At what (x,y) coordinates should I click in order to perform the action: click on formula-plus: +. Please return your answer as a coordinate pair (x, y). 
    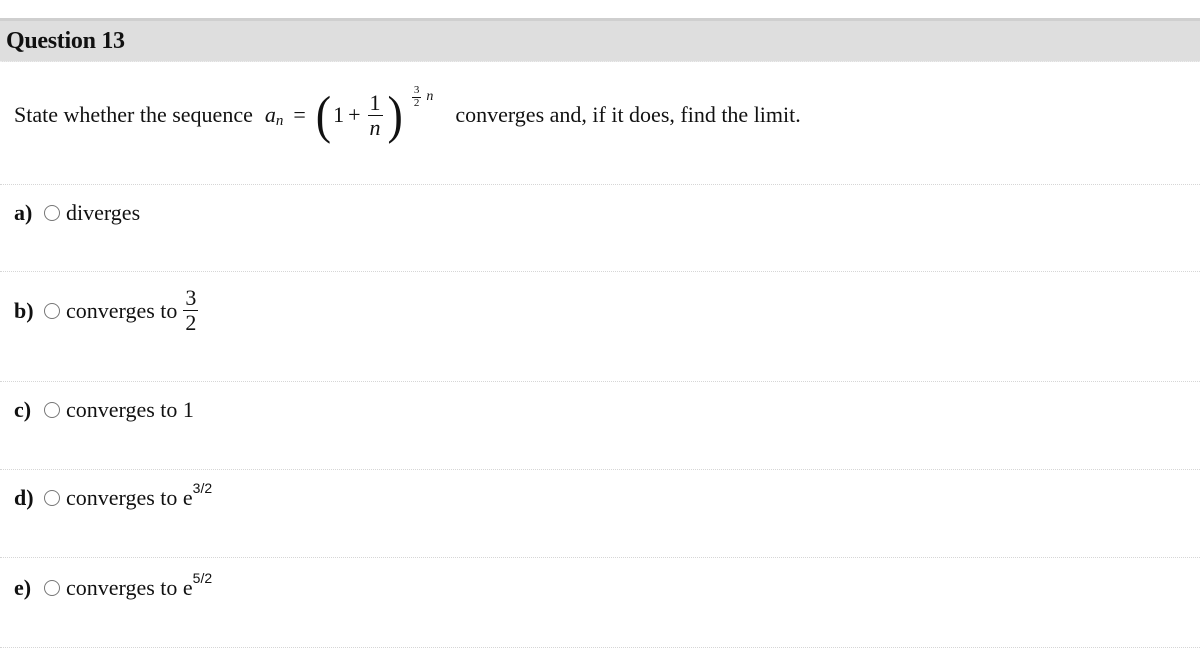
    Looking at the image, I should click on (354, 114).